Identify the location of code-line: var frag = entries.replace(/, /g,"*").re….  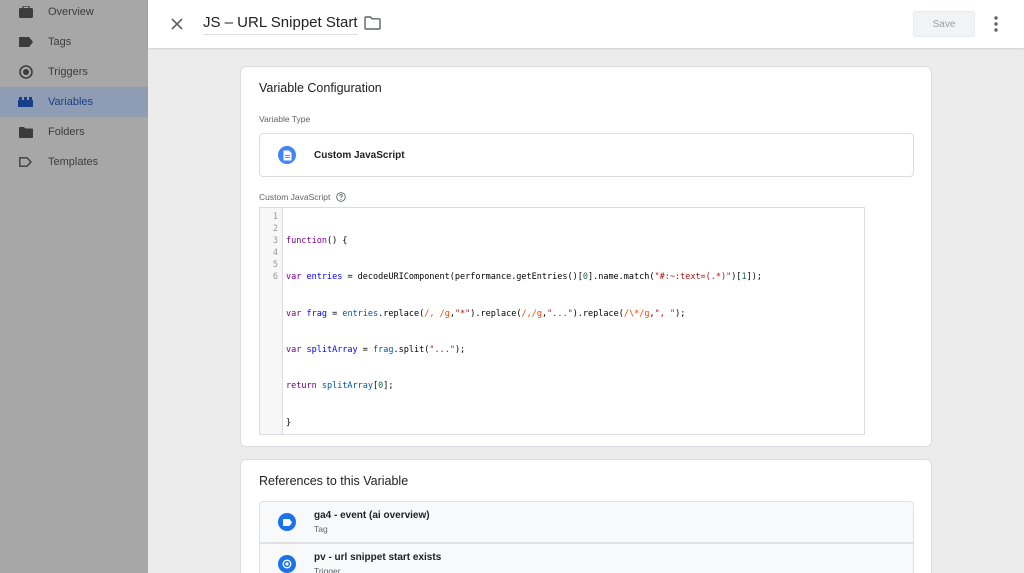
(486, 313).